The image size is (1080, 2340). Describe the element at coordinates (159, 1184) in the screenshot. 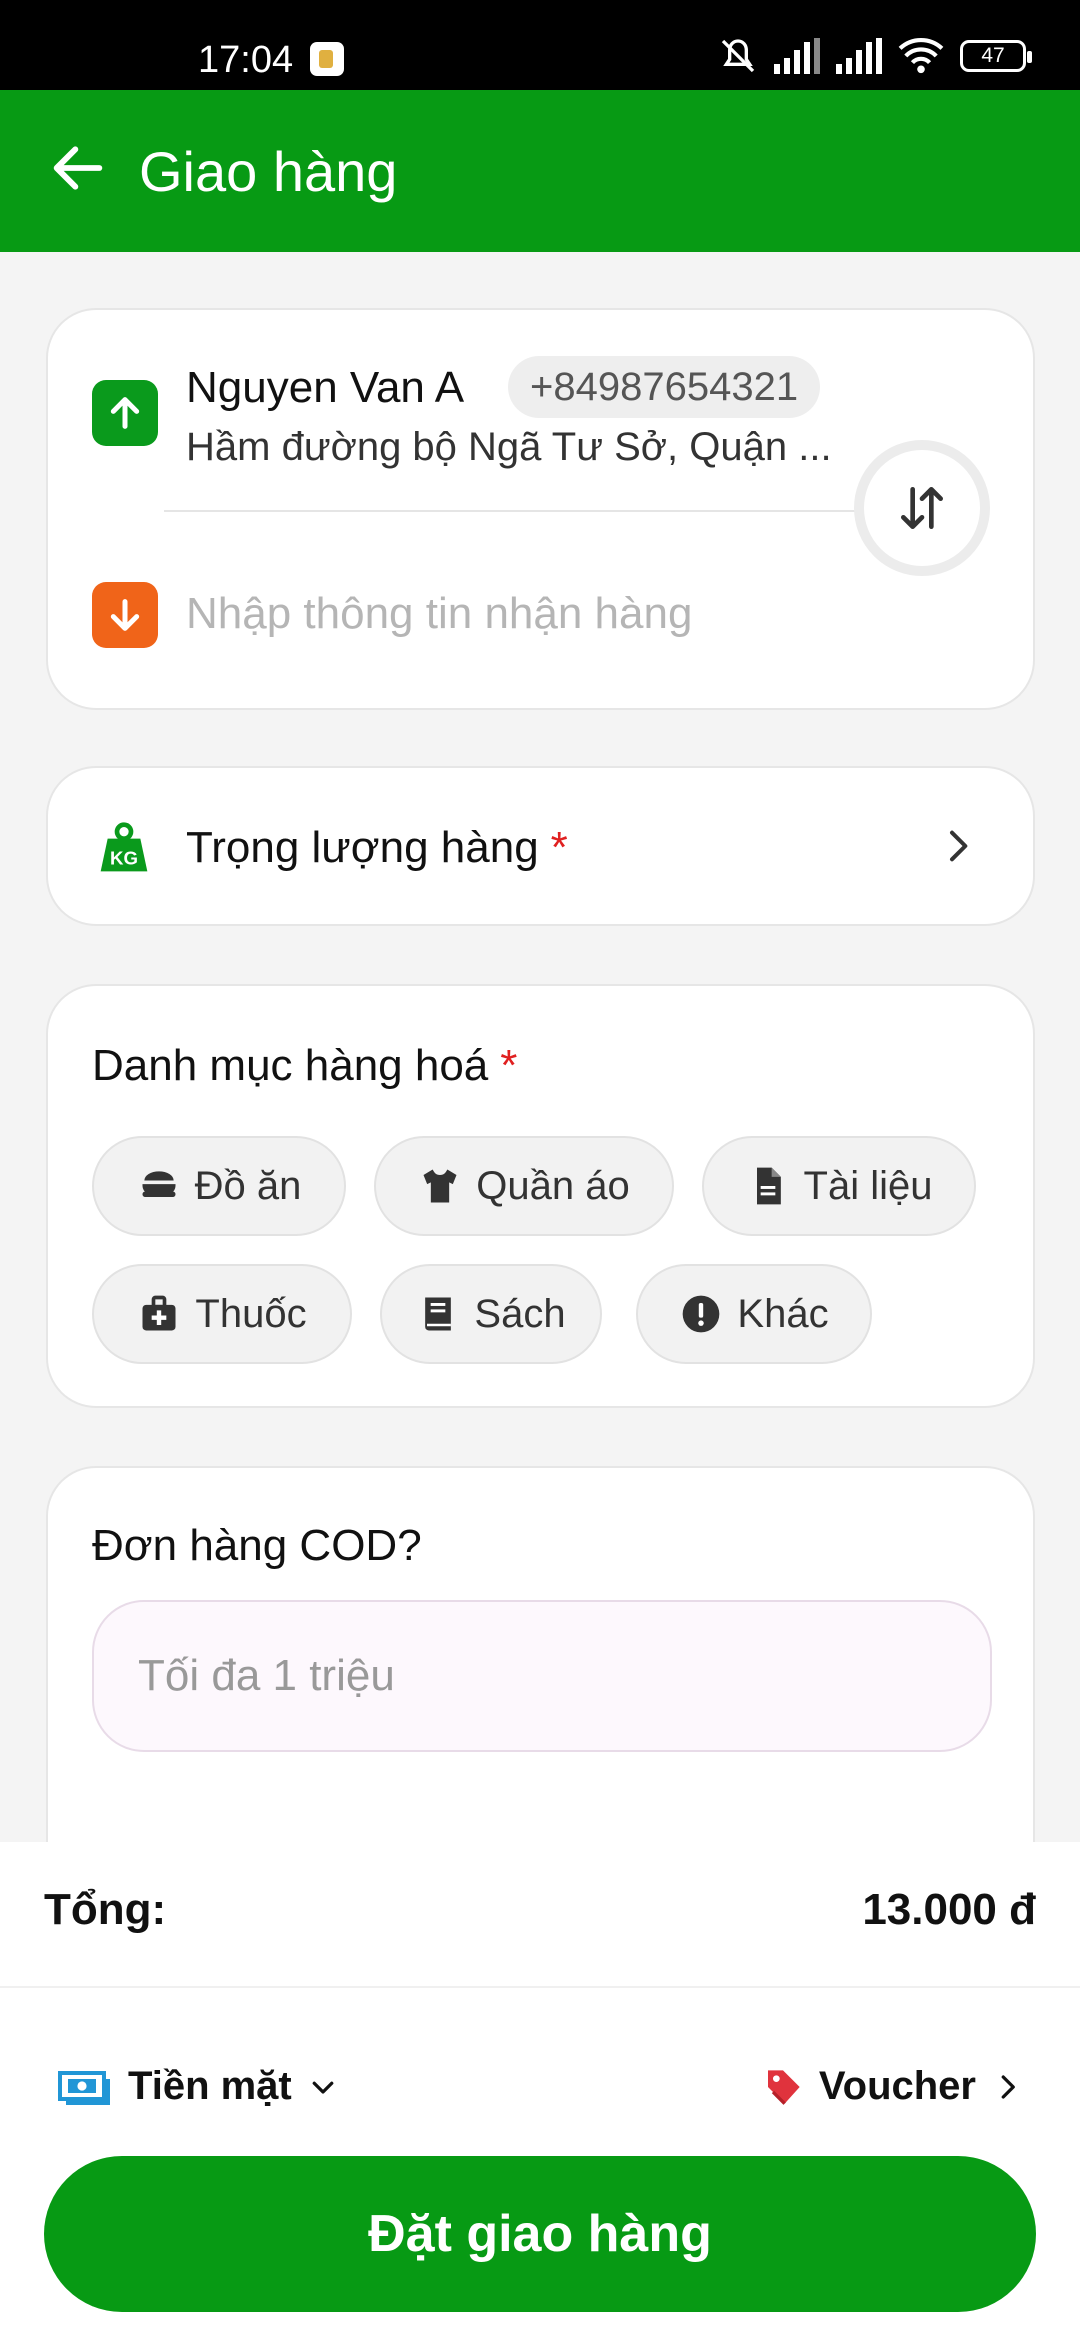

I see `food-bowl-icon` at that location.